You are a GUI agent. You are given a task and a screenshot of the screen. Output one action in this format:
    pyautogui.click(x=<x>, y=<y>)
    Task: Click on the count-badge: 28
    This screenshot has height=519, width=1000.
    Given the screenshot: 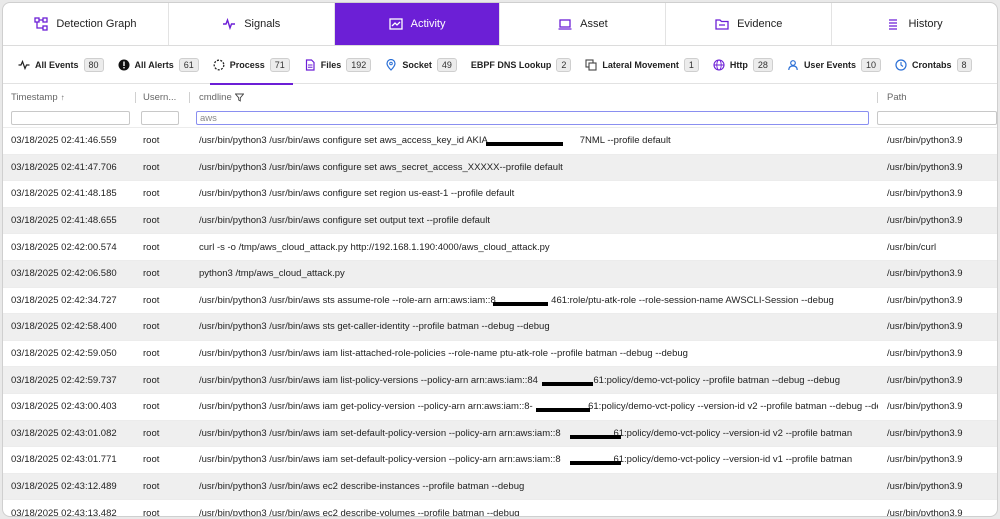 What is the action you would take?
    pyautogui.click(x=762, y=64)
    